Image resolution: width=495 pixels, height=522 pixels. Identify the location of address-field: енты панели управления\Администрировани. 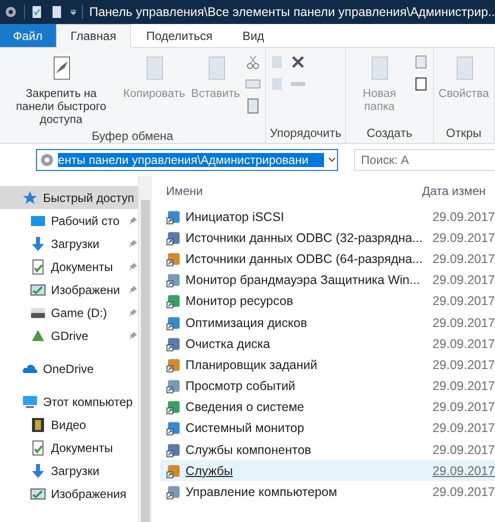
(187, 160).